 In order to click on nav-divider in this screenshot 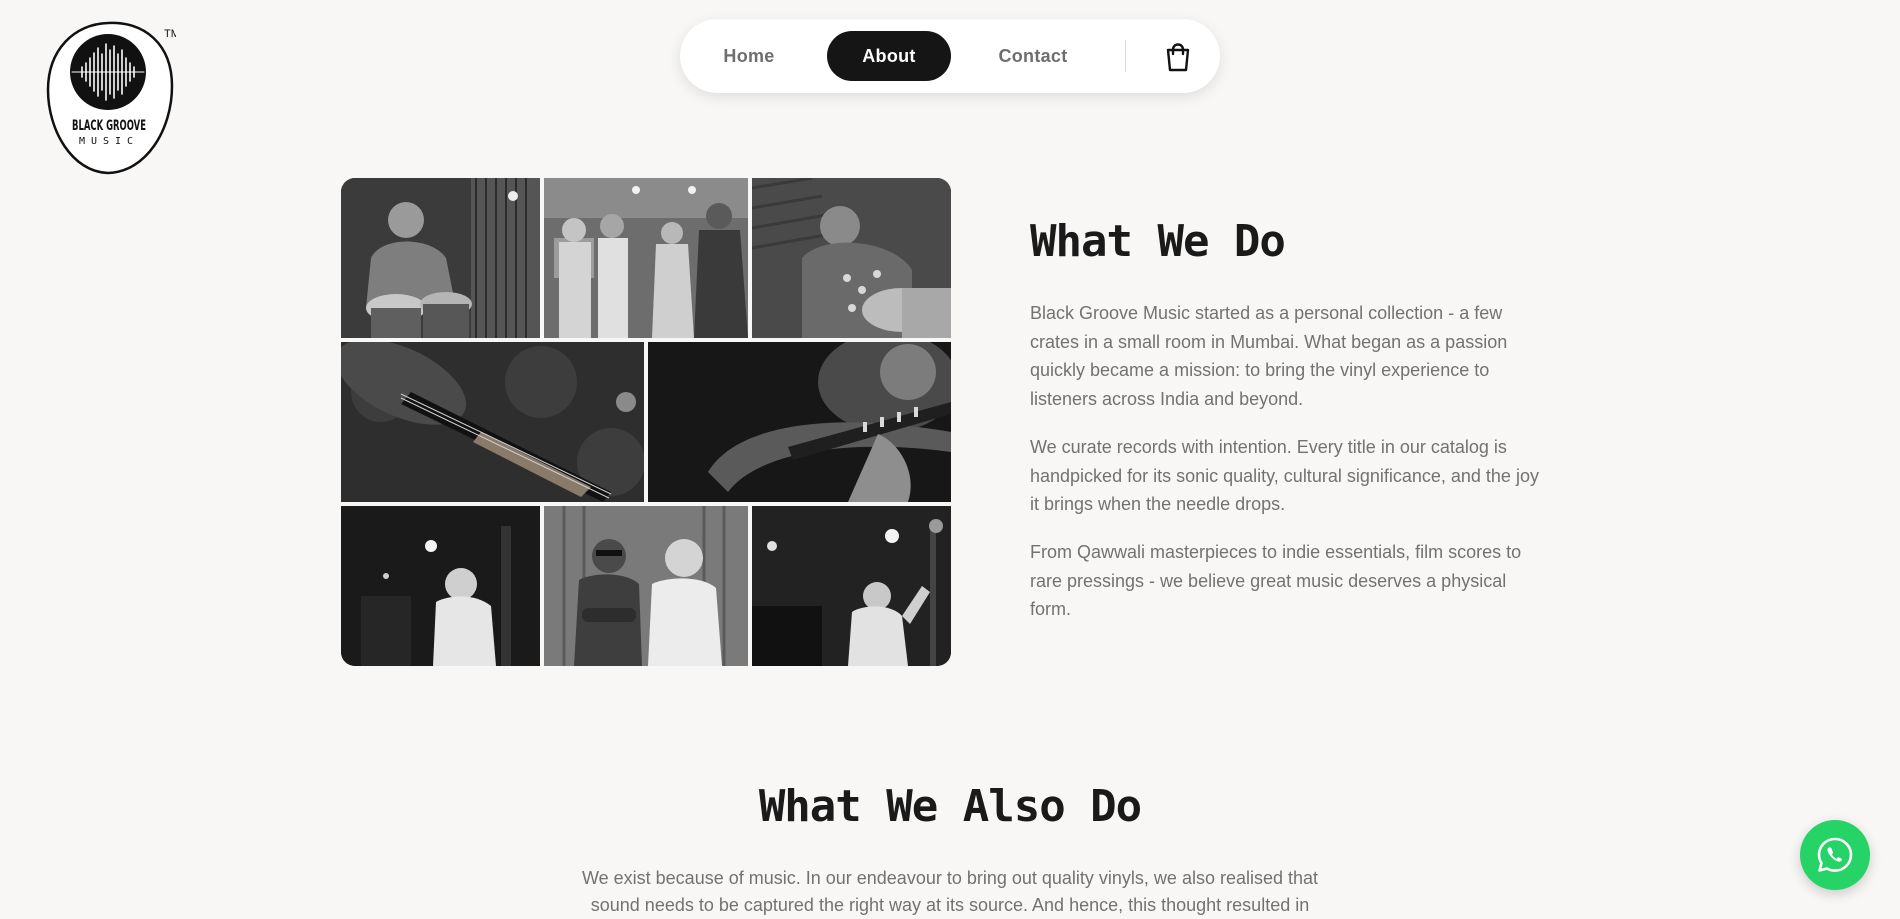, I will do `click(1125, 56)`.